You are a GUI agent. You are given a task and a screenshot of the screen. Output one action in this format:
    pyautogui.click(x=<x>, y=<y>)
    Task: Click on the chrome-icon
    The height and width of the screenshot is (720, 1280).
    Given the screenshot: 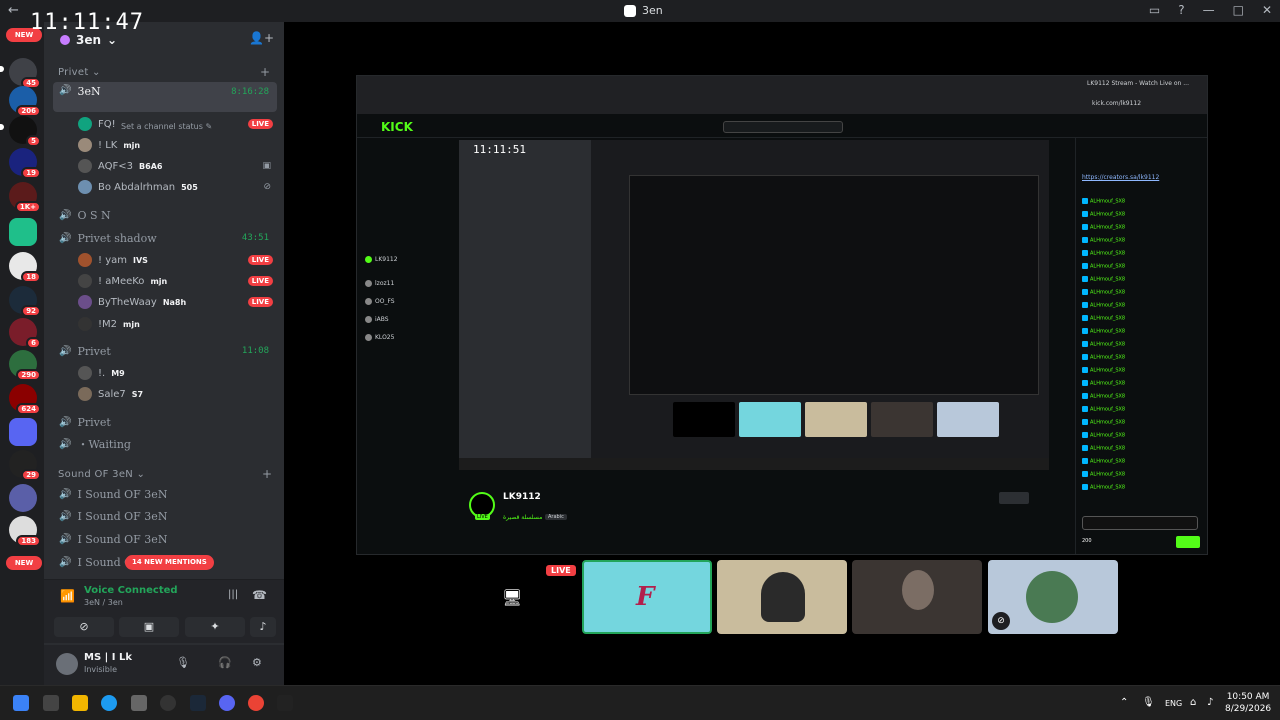 What is the action you would take?
    pyautogui.click(x=256, y=703)
    